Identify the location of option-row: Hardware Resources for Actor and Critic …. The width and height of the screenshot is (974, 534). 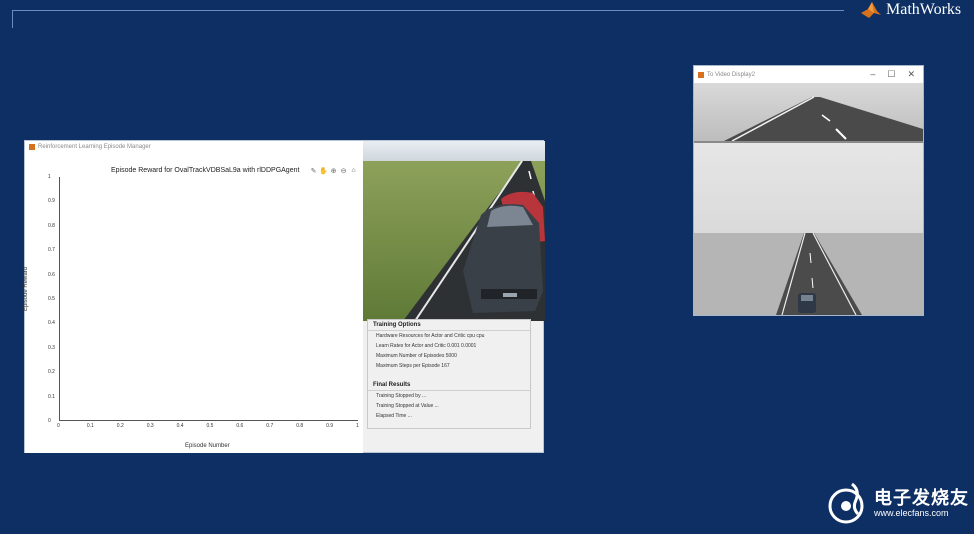
(430, 336).